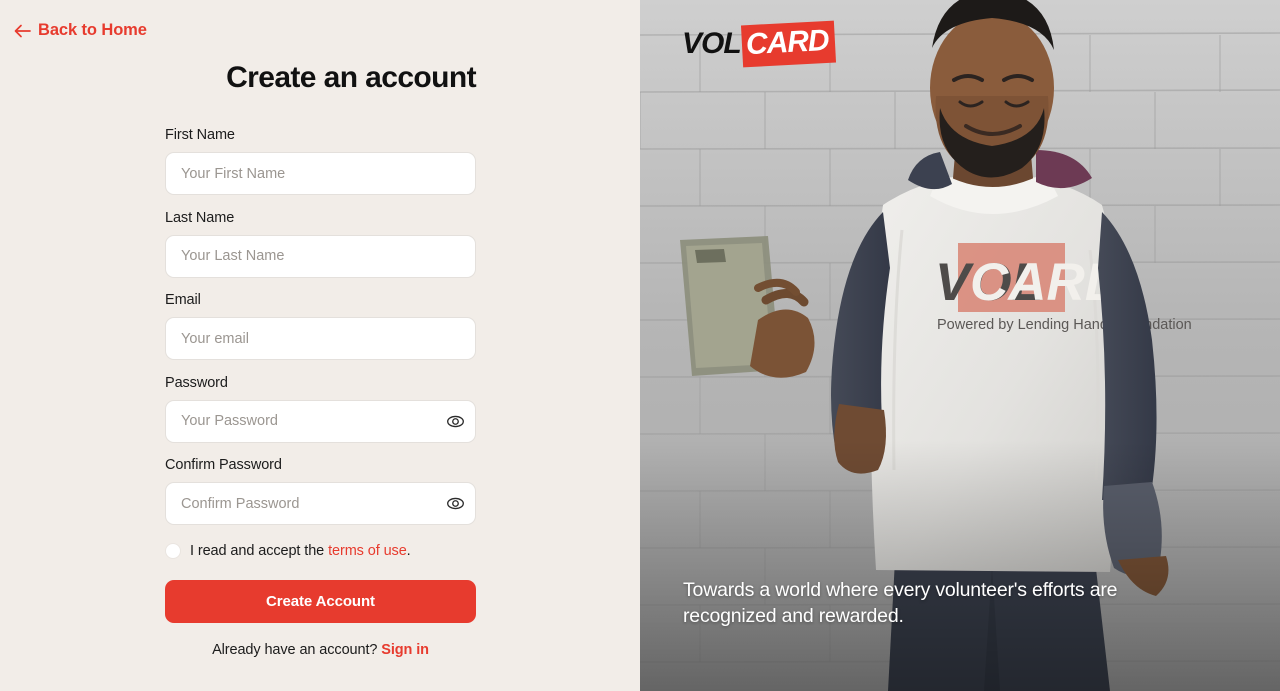 This screenshot has width=1280, height=691. Describe the element at coordinates (196, 382) in the screenshot. I see `password-label: Password` at that location.